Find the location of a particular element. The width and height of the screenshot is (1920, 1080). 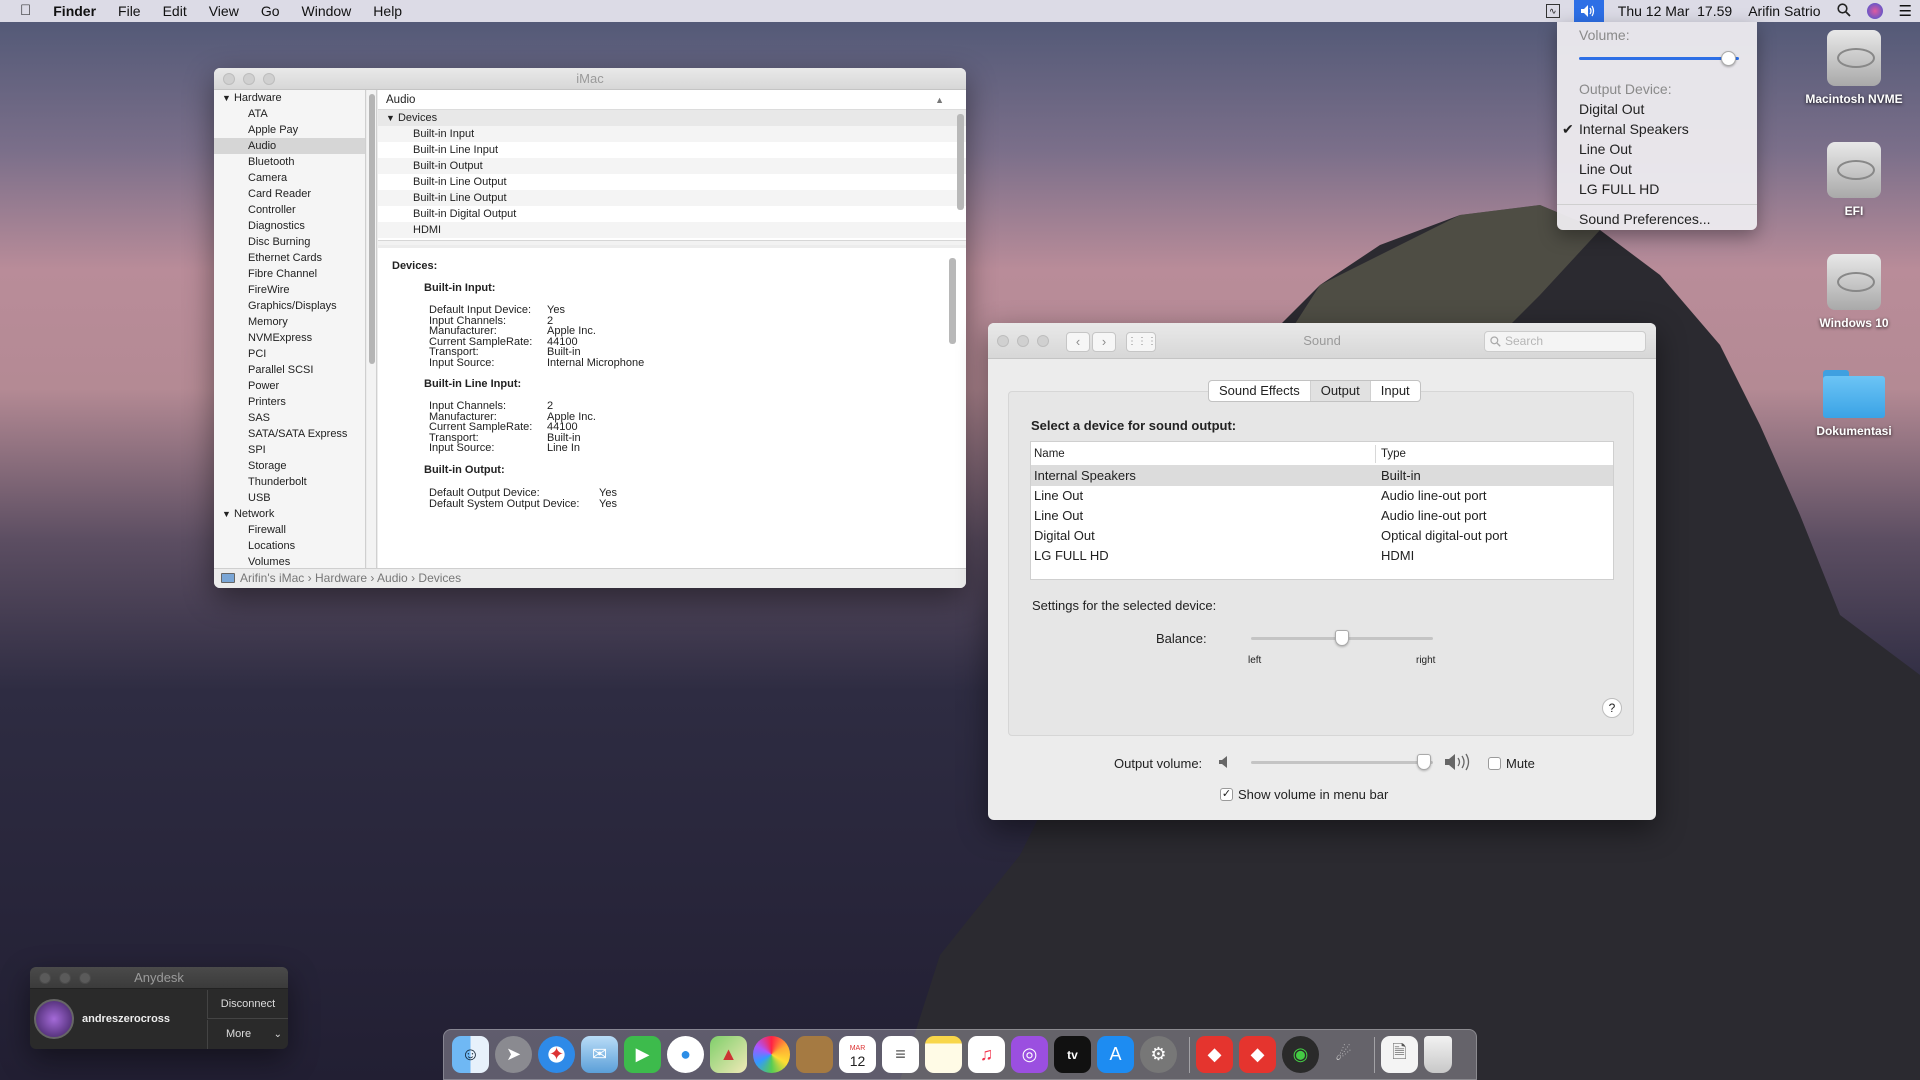

activity-monitor-icon: ∿ is located at coordinates (1552, 11).